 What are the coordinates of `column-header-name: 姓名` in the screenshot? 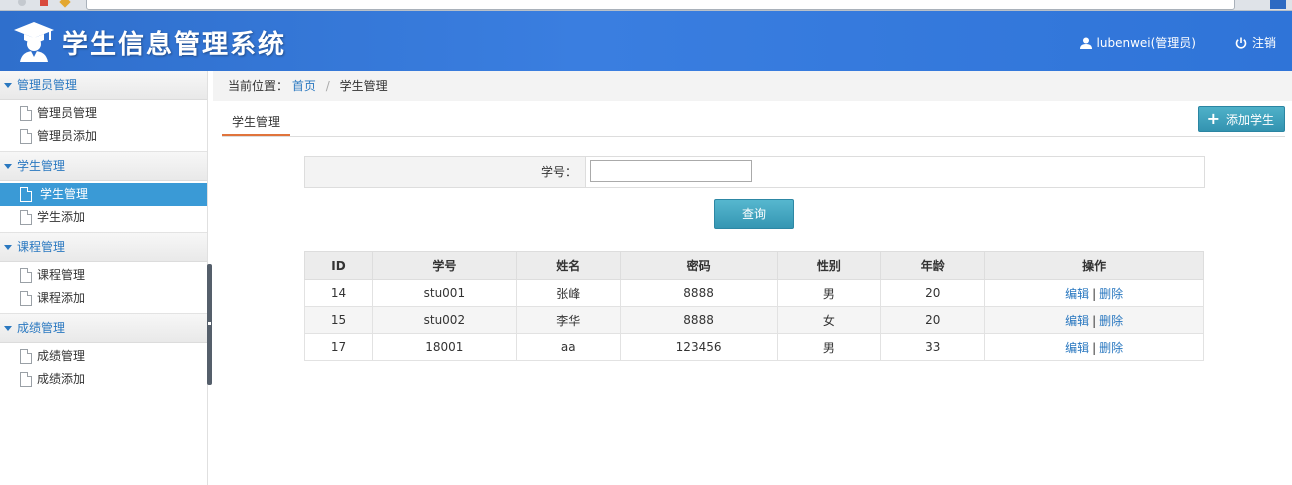 It's located at (568, 265).